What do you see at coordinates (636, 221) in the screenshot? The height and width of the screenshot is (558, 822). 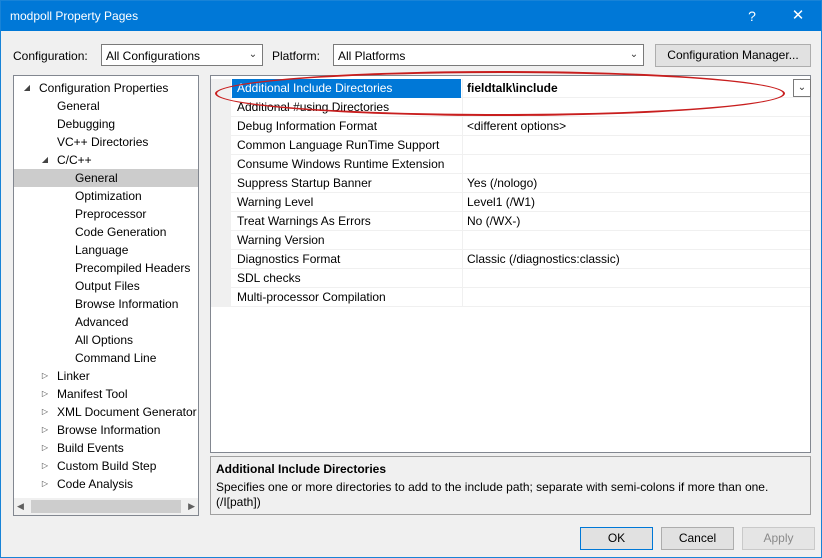 I see `property-value: No (/WX-)` at bounding box center [636, 221].